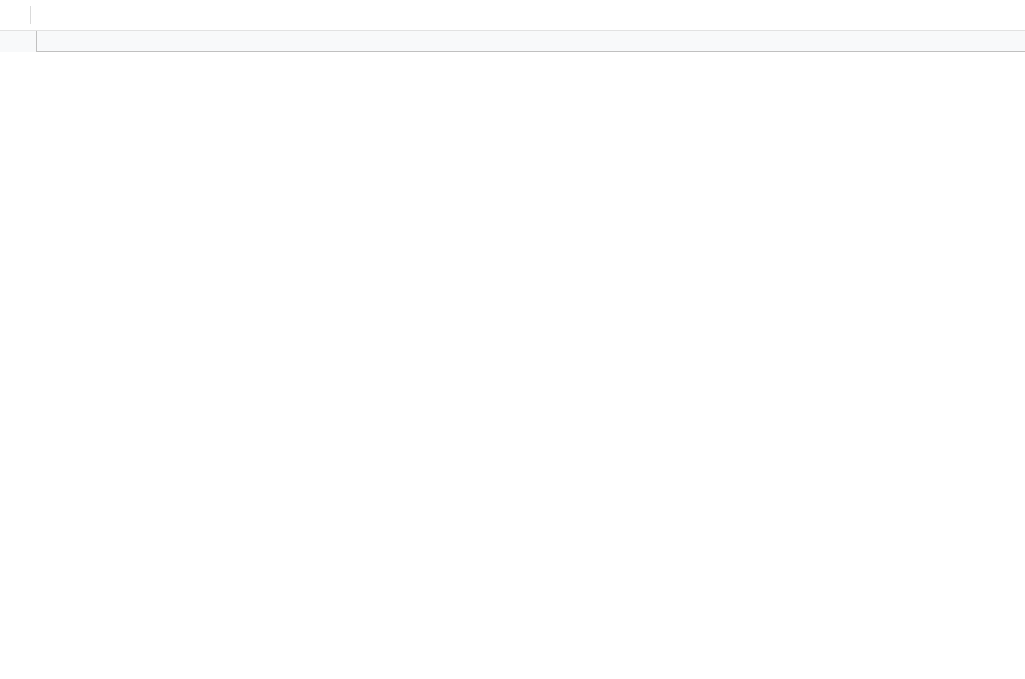 This screenshot has height=679, width=1025. I want to click on column-header-bar, so click(512, 41).